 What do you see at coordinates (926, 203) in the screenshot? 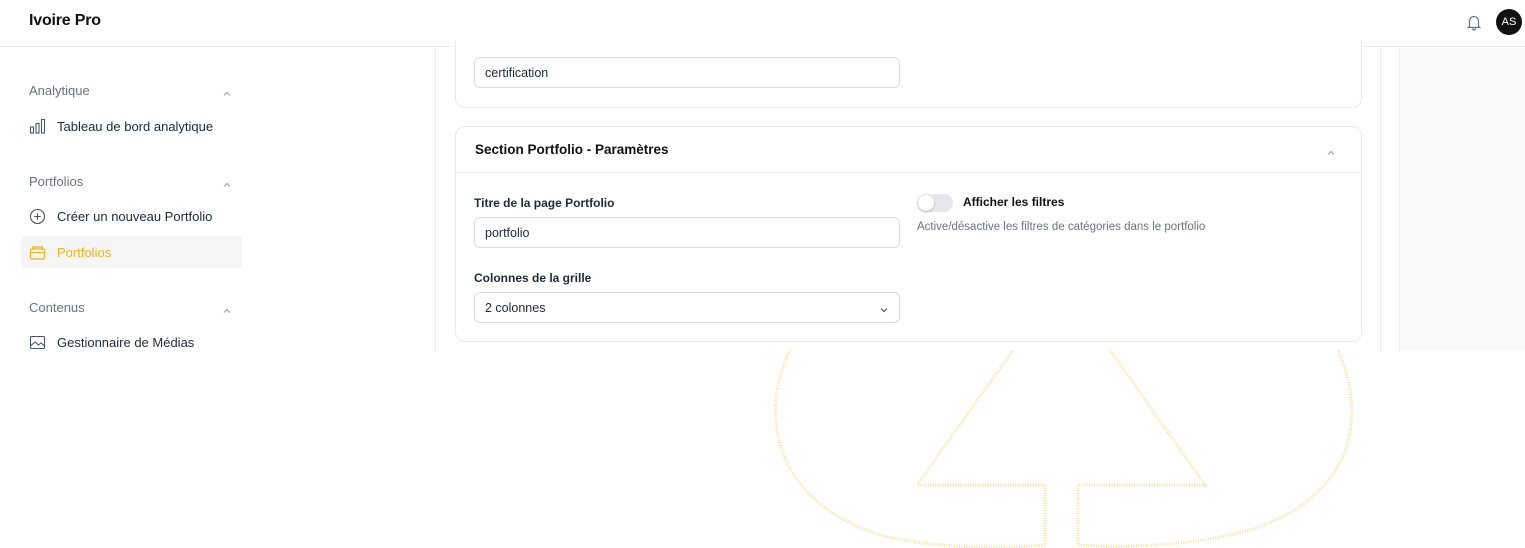
I see `toggle-knob` at bounding box center [926, 203].